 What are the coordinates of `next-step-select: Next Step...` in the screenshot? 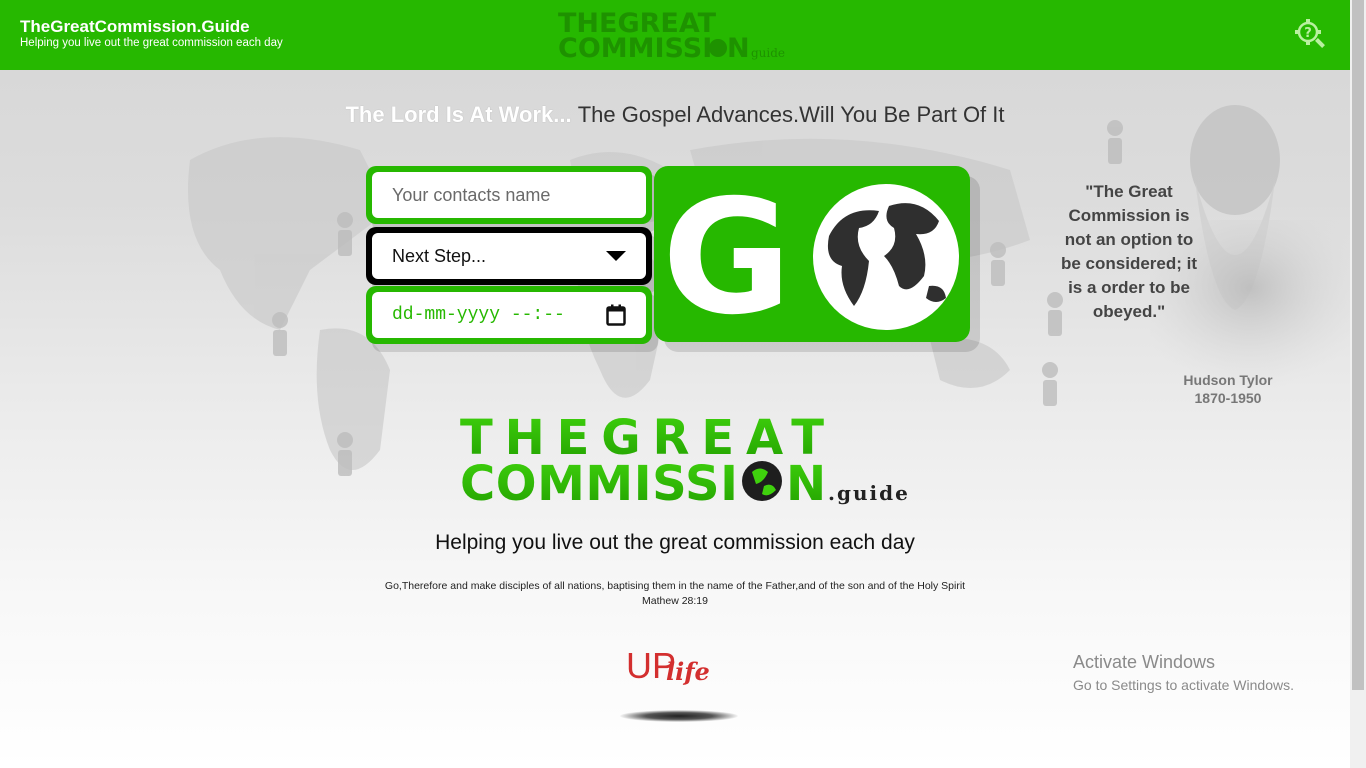 It's located at (509, 256).